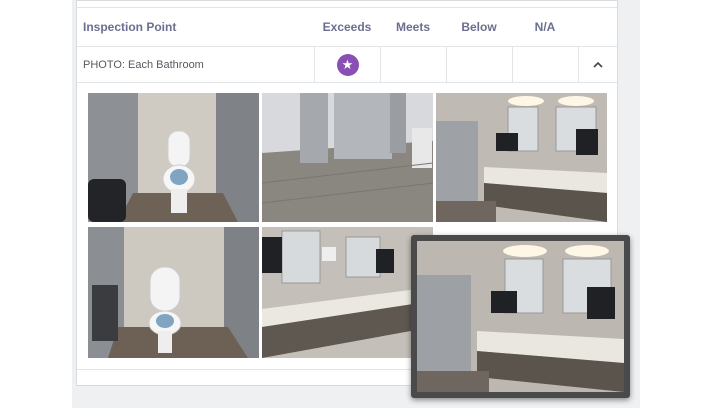 The height and width of the screenshot is (408, 726). I want to click on header-exceeds: Exceeds, so click(347, 27).